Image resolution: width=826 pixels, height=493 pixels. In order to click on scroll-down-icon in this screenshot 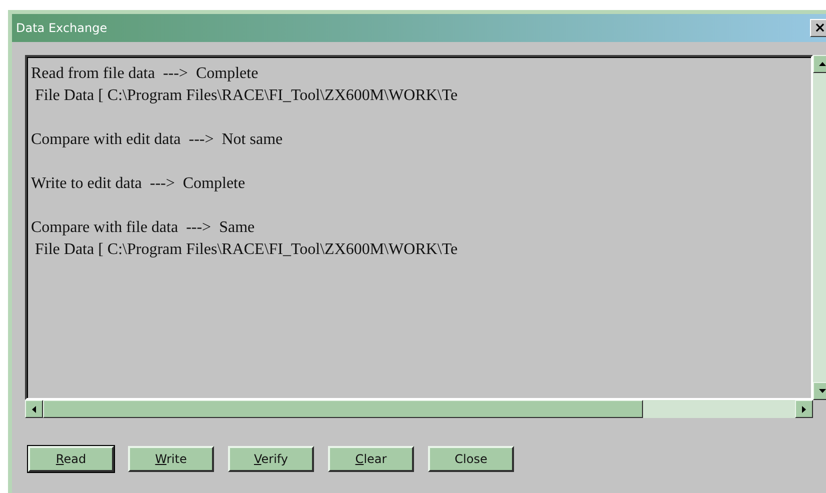, I will do `click(819, 391)`.